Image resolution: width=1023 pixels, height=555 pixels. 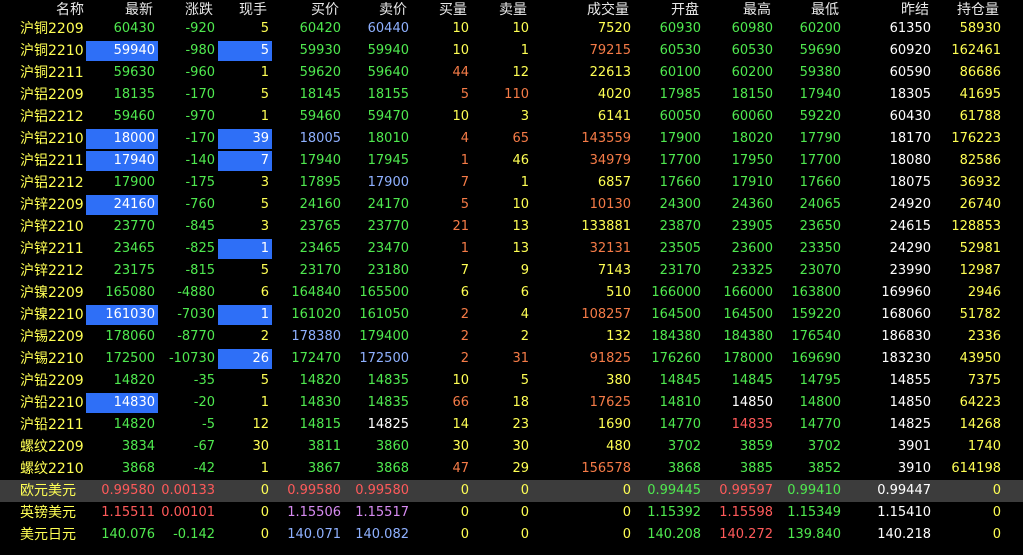 What do you see at coordinates (388, 50) in the screenshot?
I see `cell-ask: 59940` at bounding box center [388, 50].